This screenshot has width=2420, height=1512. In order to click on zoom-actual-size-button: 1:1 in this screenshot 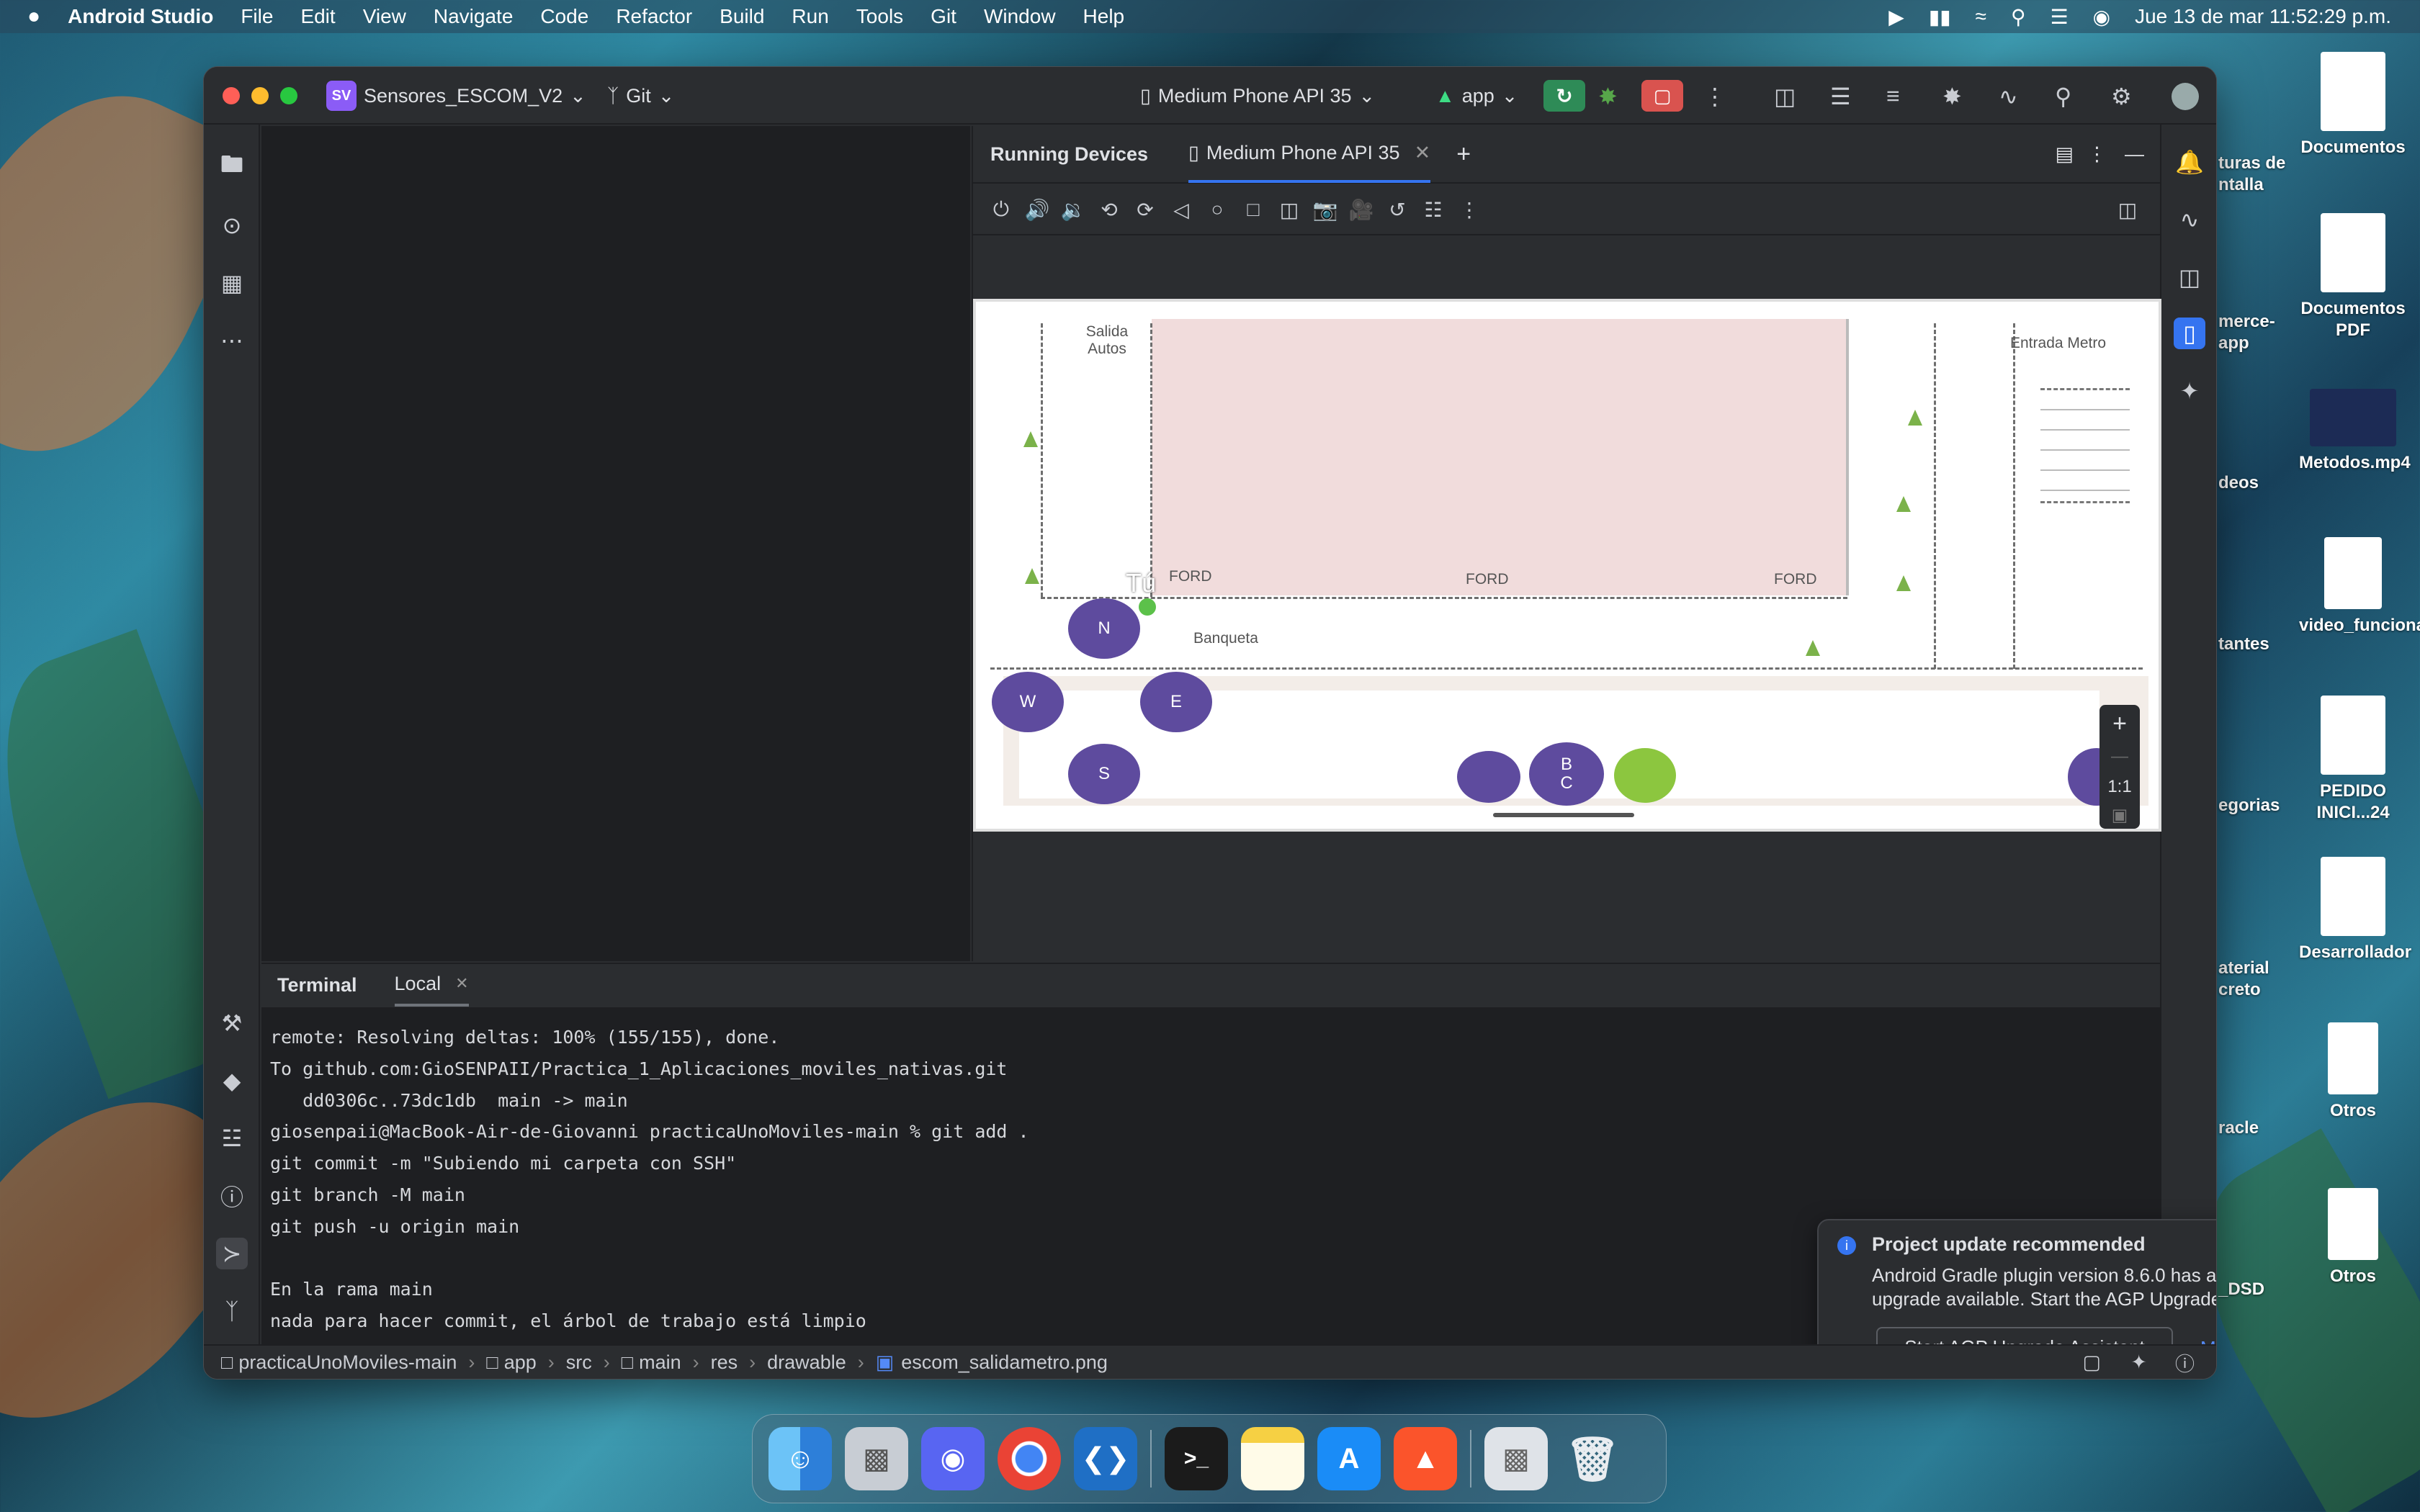, I will do `click(2119, 787)`.